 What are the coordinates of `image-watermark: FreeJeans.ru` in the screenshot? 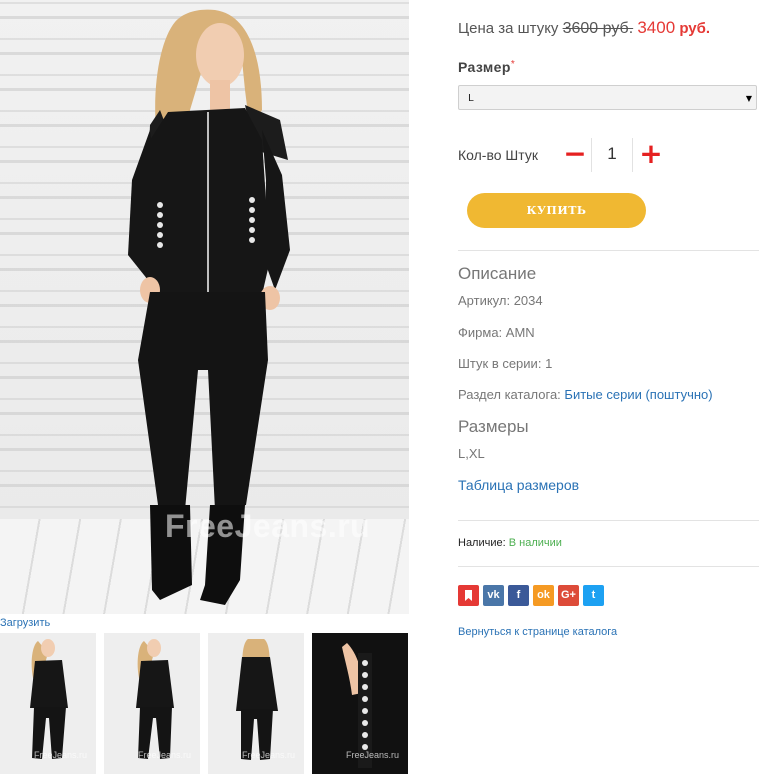 It's located at (268, 526).